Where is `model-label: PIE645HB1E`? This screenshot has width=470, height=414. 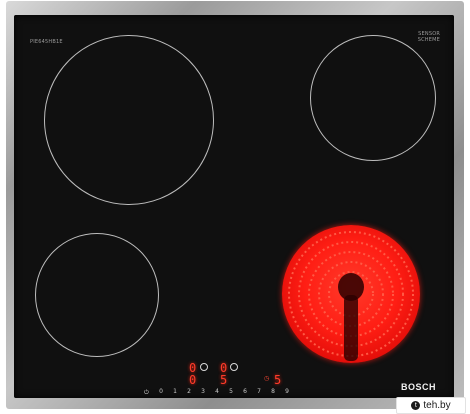
model-label: PIE645HB1E is located at coordinates (46, 42).